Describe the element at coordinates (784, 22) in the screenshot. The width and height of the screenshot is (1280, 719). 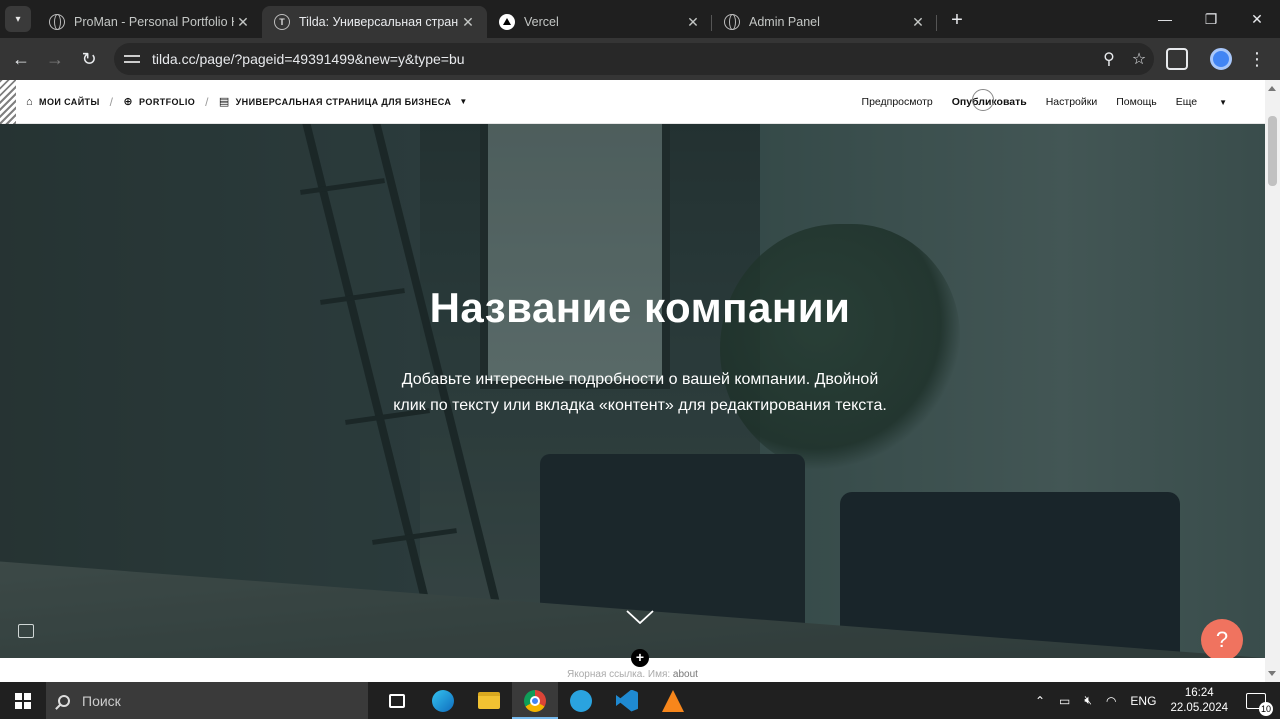
I see `tab-title: Admin Panel` at that location.